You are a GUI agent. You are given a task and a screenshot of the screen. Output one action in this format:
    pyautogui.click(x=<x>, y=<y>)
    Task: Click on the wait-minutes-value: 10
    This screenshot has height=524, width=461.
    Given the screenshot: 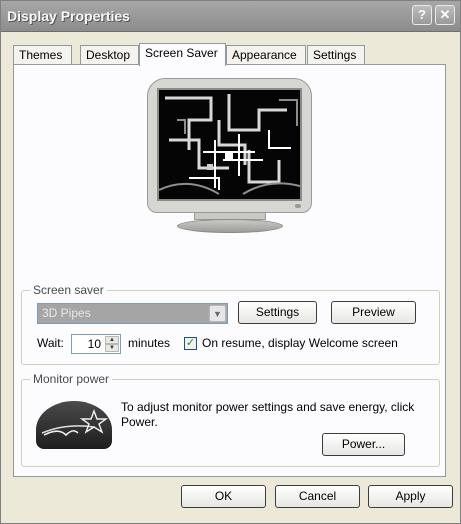 What is the action you would take?
    pyautogui.click(x=94, y=344)
    